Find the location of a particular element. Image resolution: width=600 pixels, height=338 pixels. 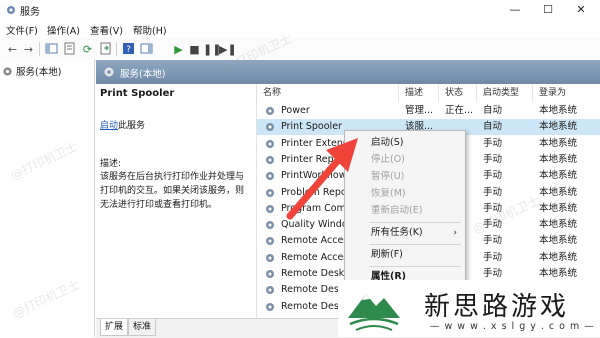

pane-header: 服务(本地) is located at coordinates (348, 72).